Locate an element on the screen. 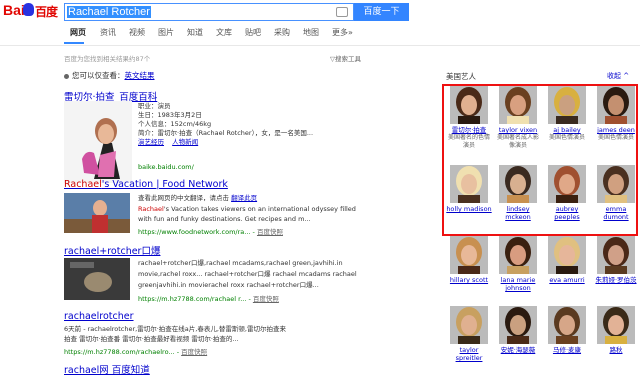  result-title-hz7788-1: rachael+rotcher口爆 is located at coordinates (112, 250).